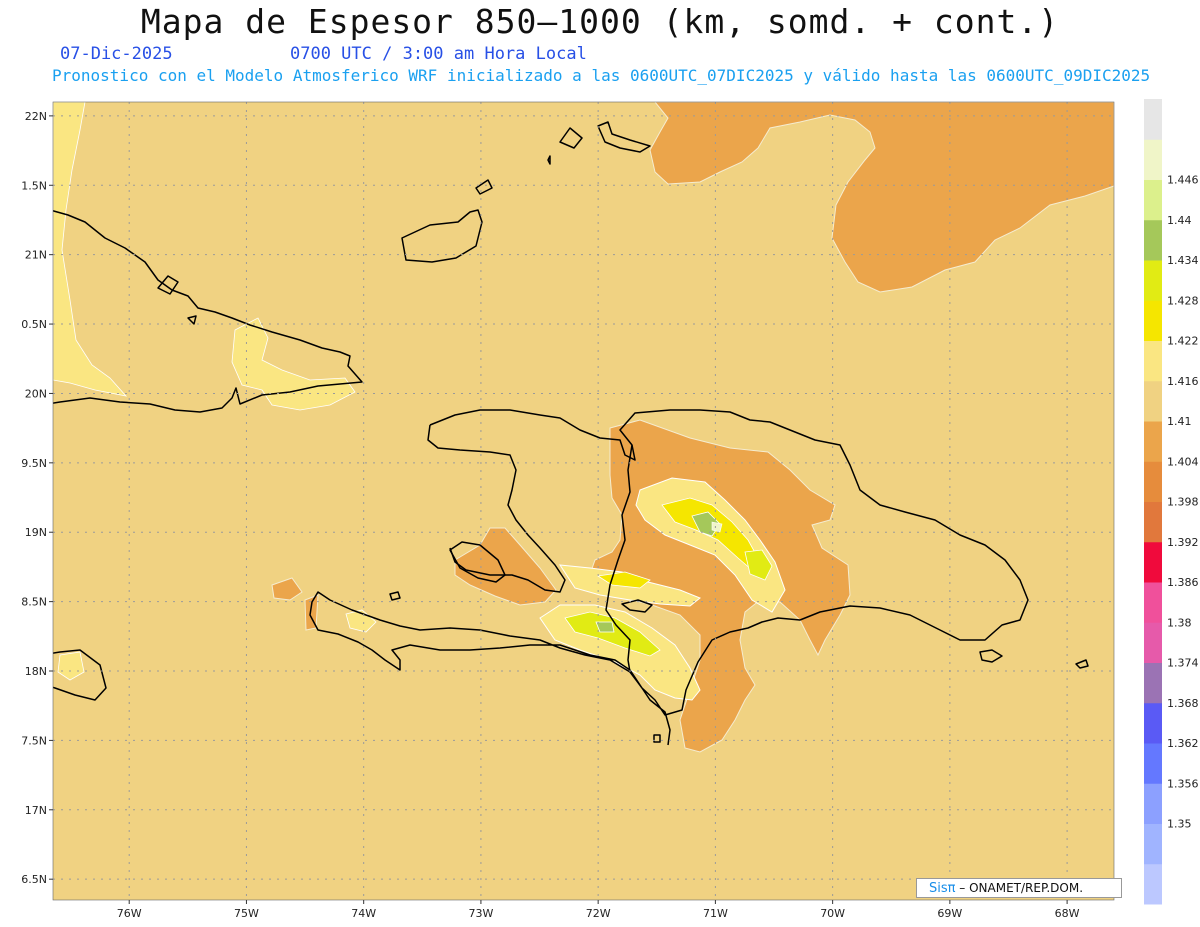  I want to click on colorbar-label: 1.374, so click(1183, 663).